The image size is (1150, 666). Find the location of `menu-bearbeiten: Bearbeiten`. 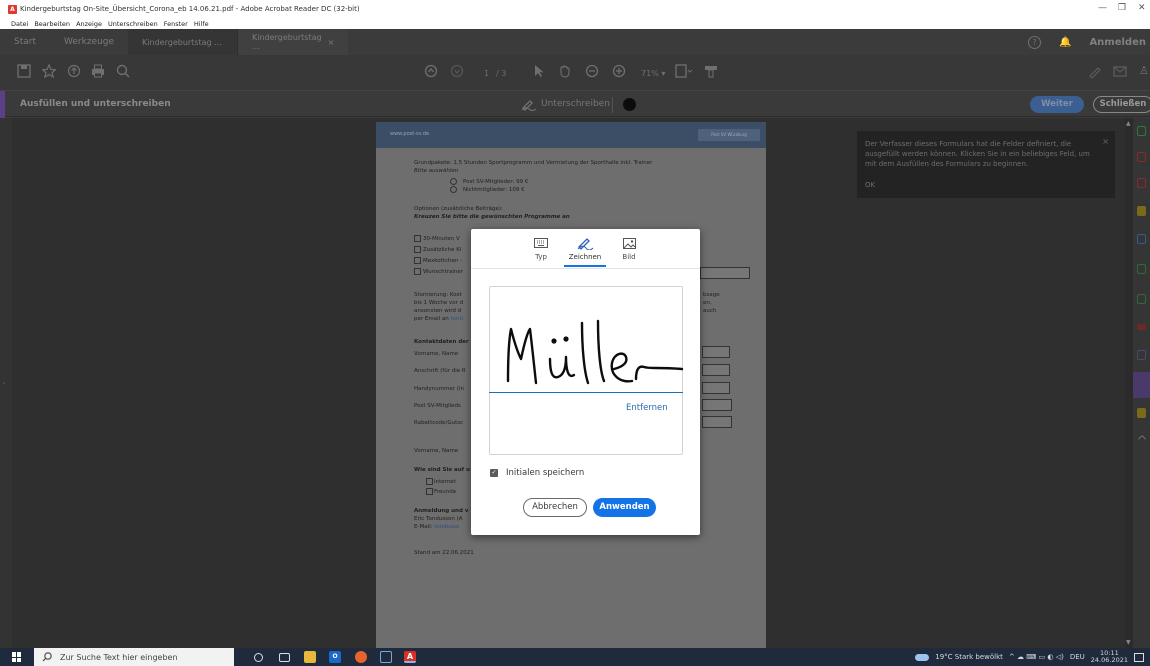

menu-bearbeiten: Bearbeiten is located at coordinates (52, 24).